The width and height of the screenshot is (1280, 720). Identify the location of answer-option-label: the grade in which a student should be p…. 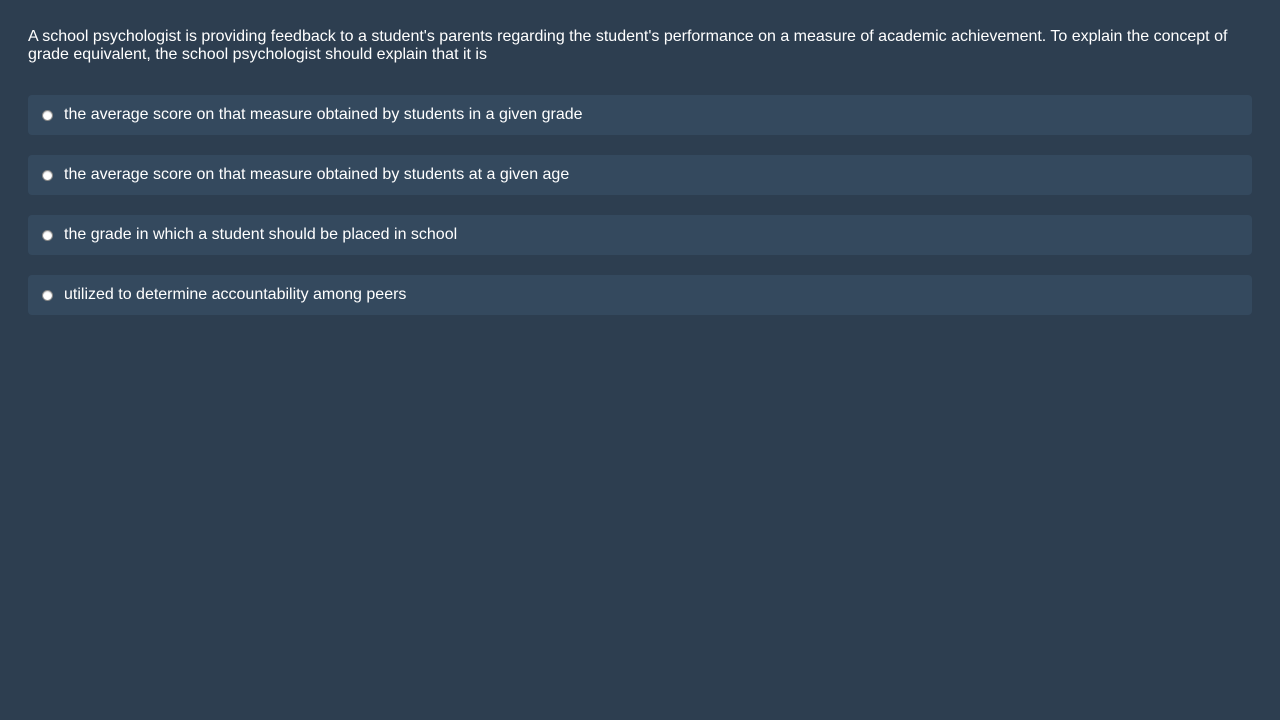
(261, 234).